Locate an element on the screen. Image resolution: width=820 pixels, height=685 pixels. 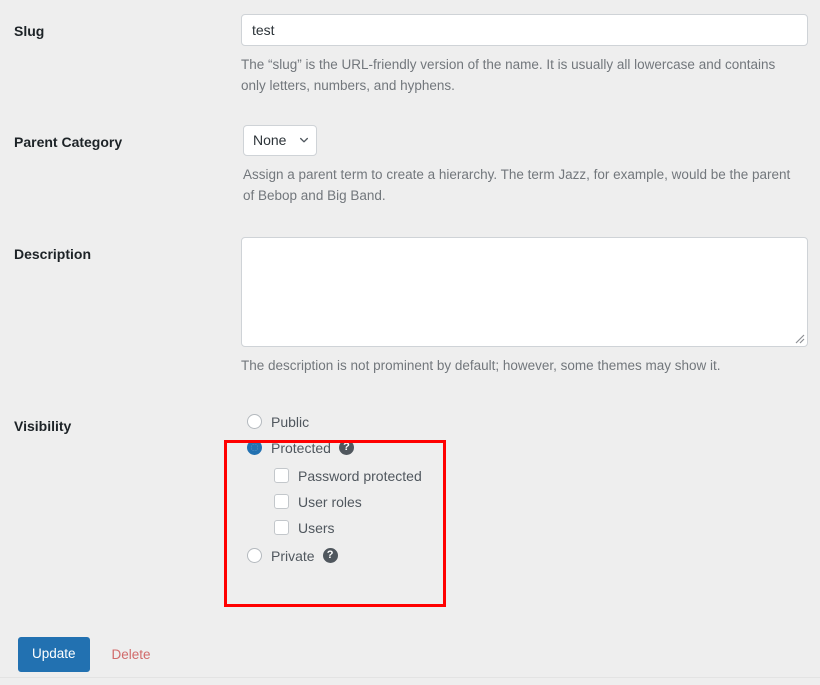
label-description: Description is located at coordinates (53, 253).